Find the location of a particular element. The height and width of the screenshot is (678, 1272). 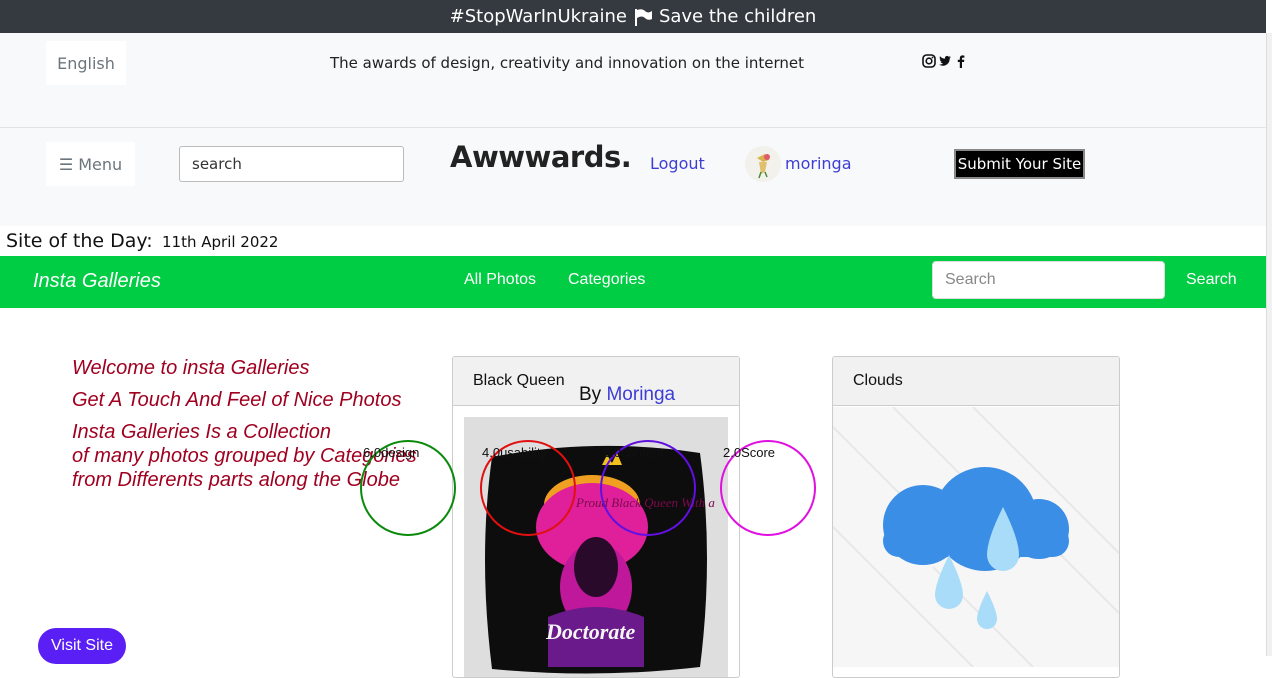

language-button: English is located at coordinates (86, 63).